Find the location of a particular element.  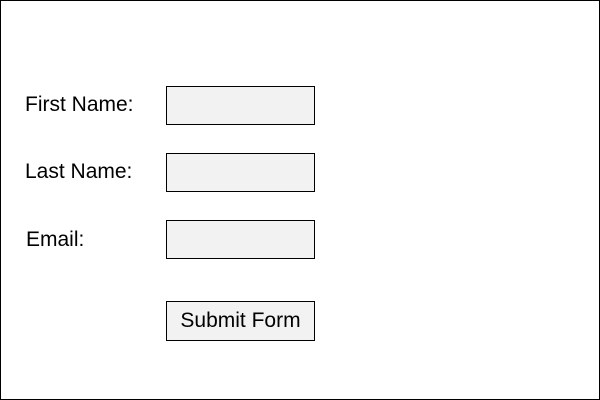

email-label: Email: is located at coordinates (55, 239).